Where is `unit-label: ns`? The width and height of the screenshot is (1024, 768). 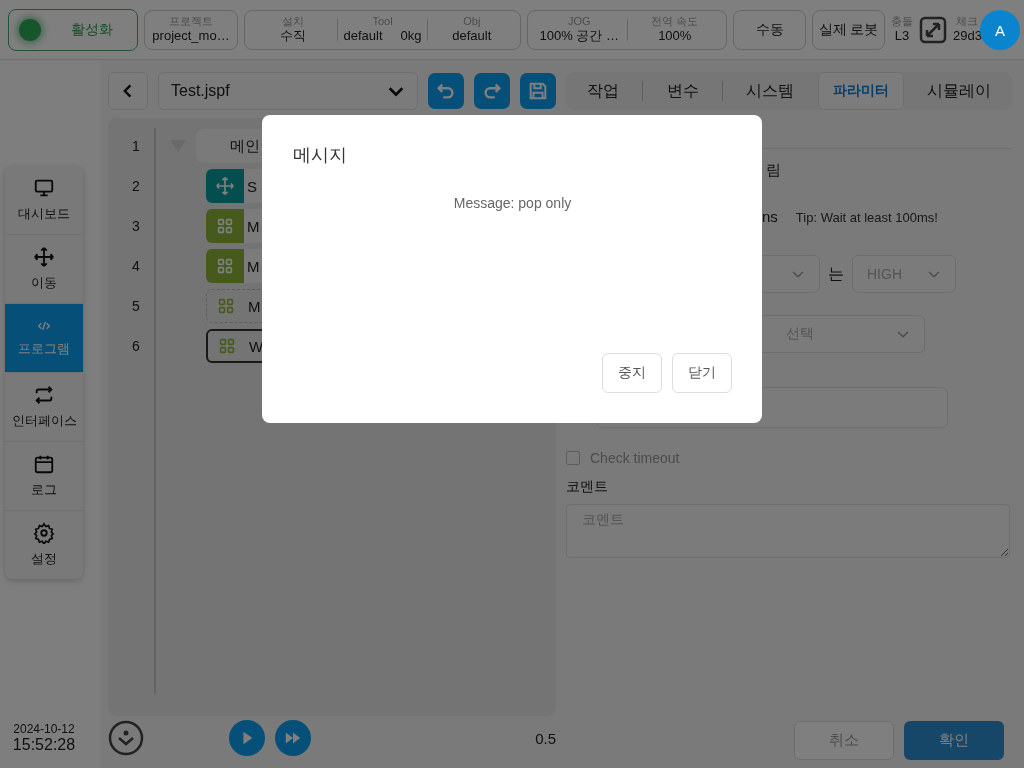 unit-label: ns is located at coordinates (770, 216).